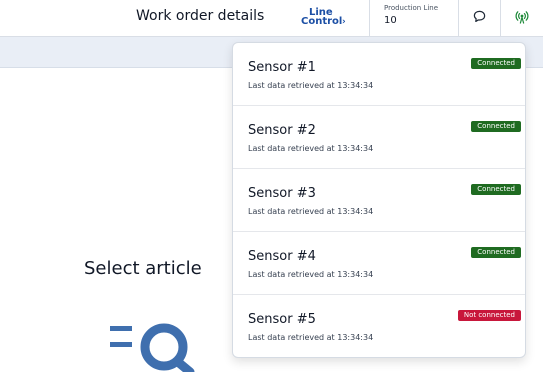  Describe the element at coordinates (390, 20) in the screenshot. I see `production-line-value: 10` at that location.